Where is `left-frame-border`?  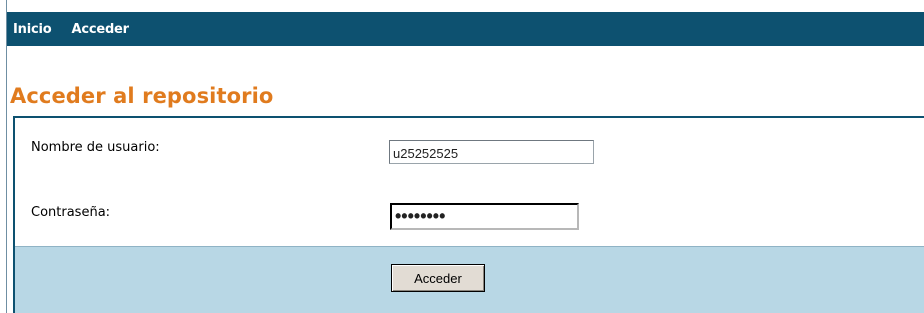 left-frame-border is located at coordinates (6, 156).